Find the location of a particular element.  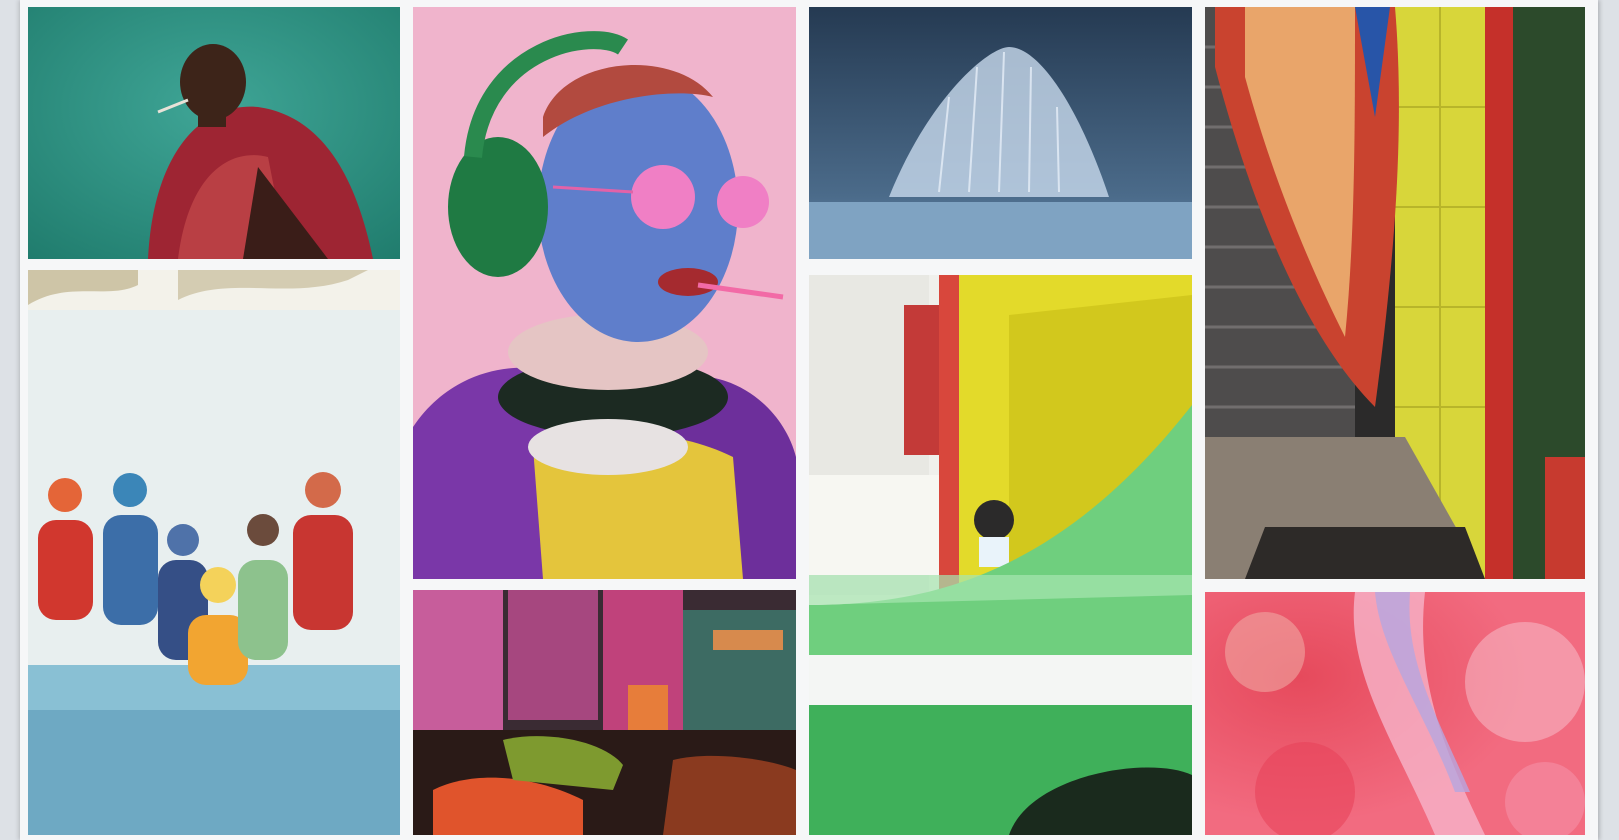

photo-tile-pink-abstract is located at coordinates (1395, 713).